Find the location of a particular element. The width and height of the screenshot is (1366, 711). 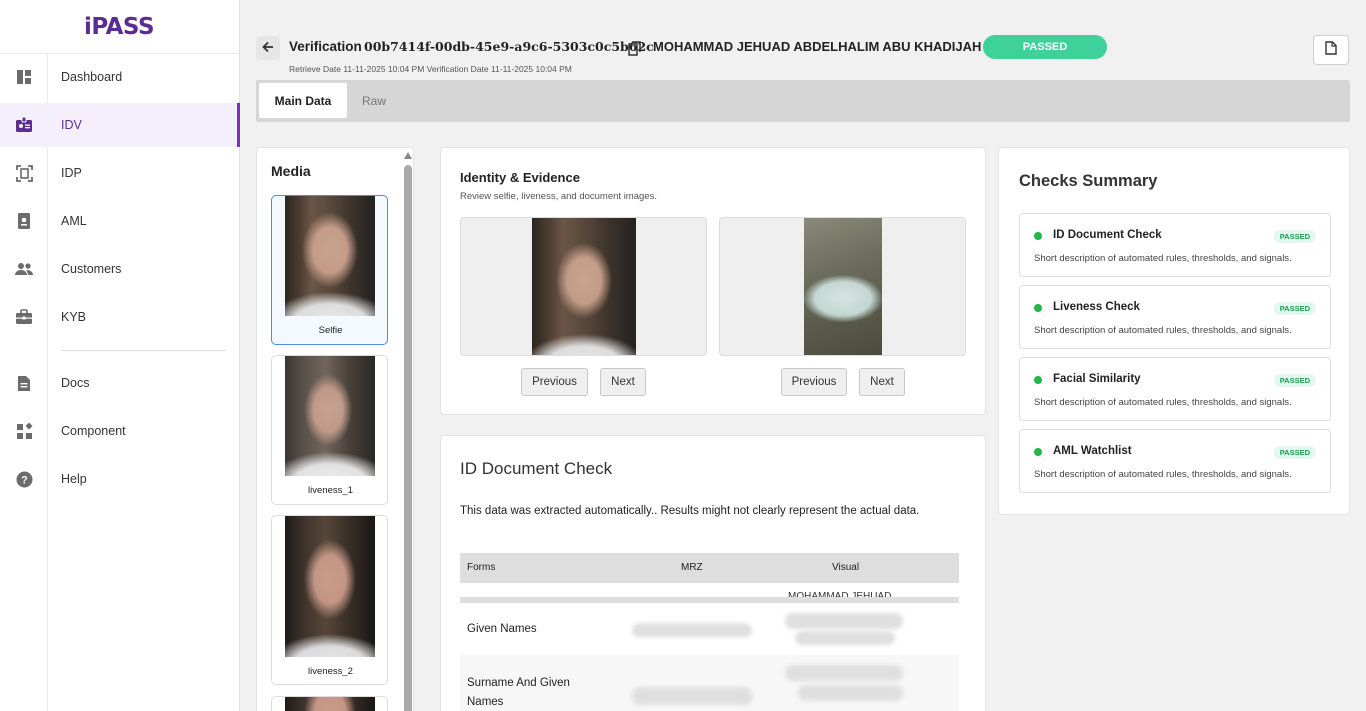

media-item-selfie: Selfie is located at coordinates (329, 270).